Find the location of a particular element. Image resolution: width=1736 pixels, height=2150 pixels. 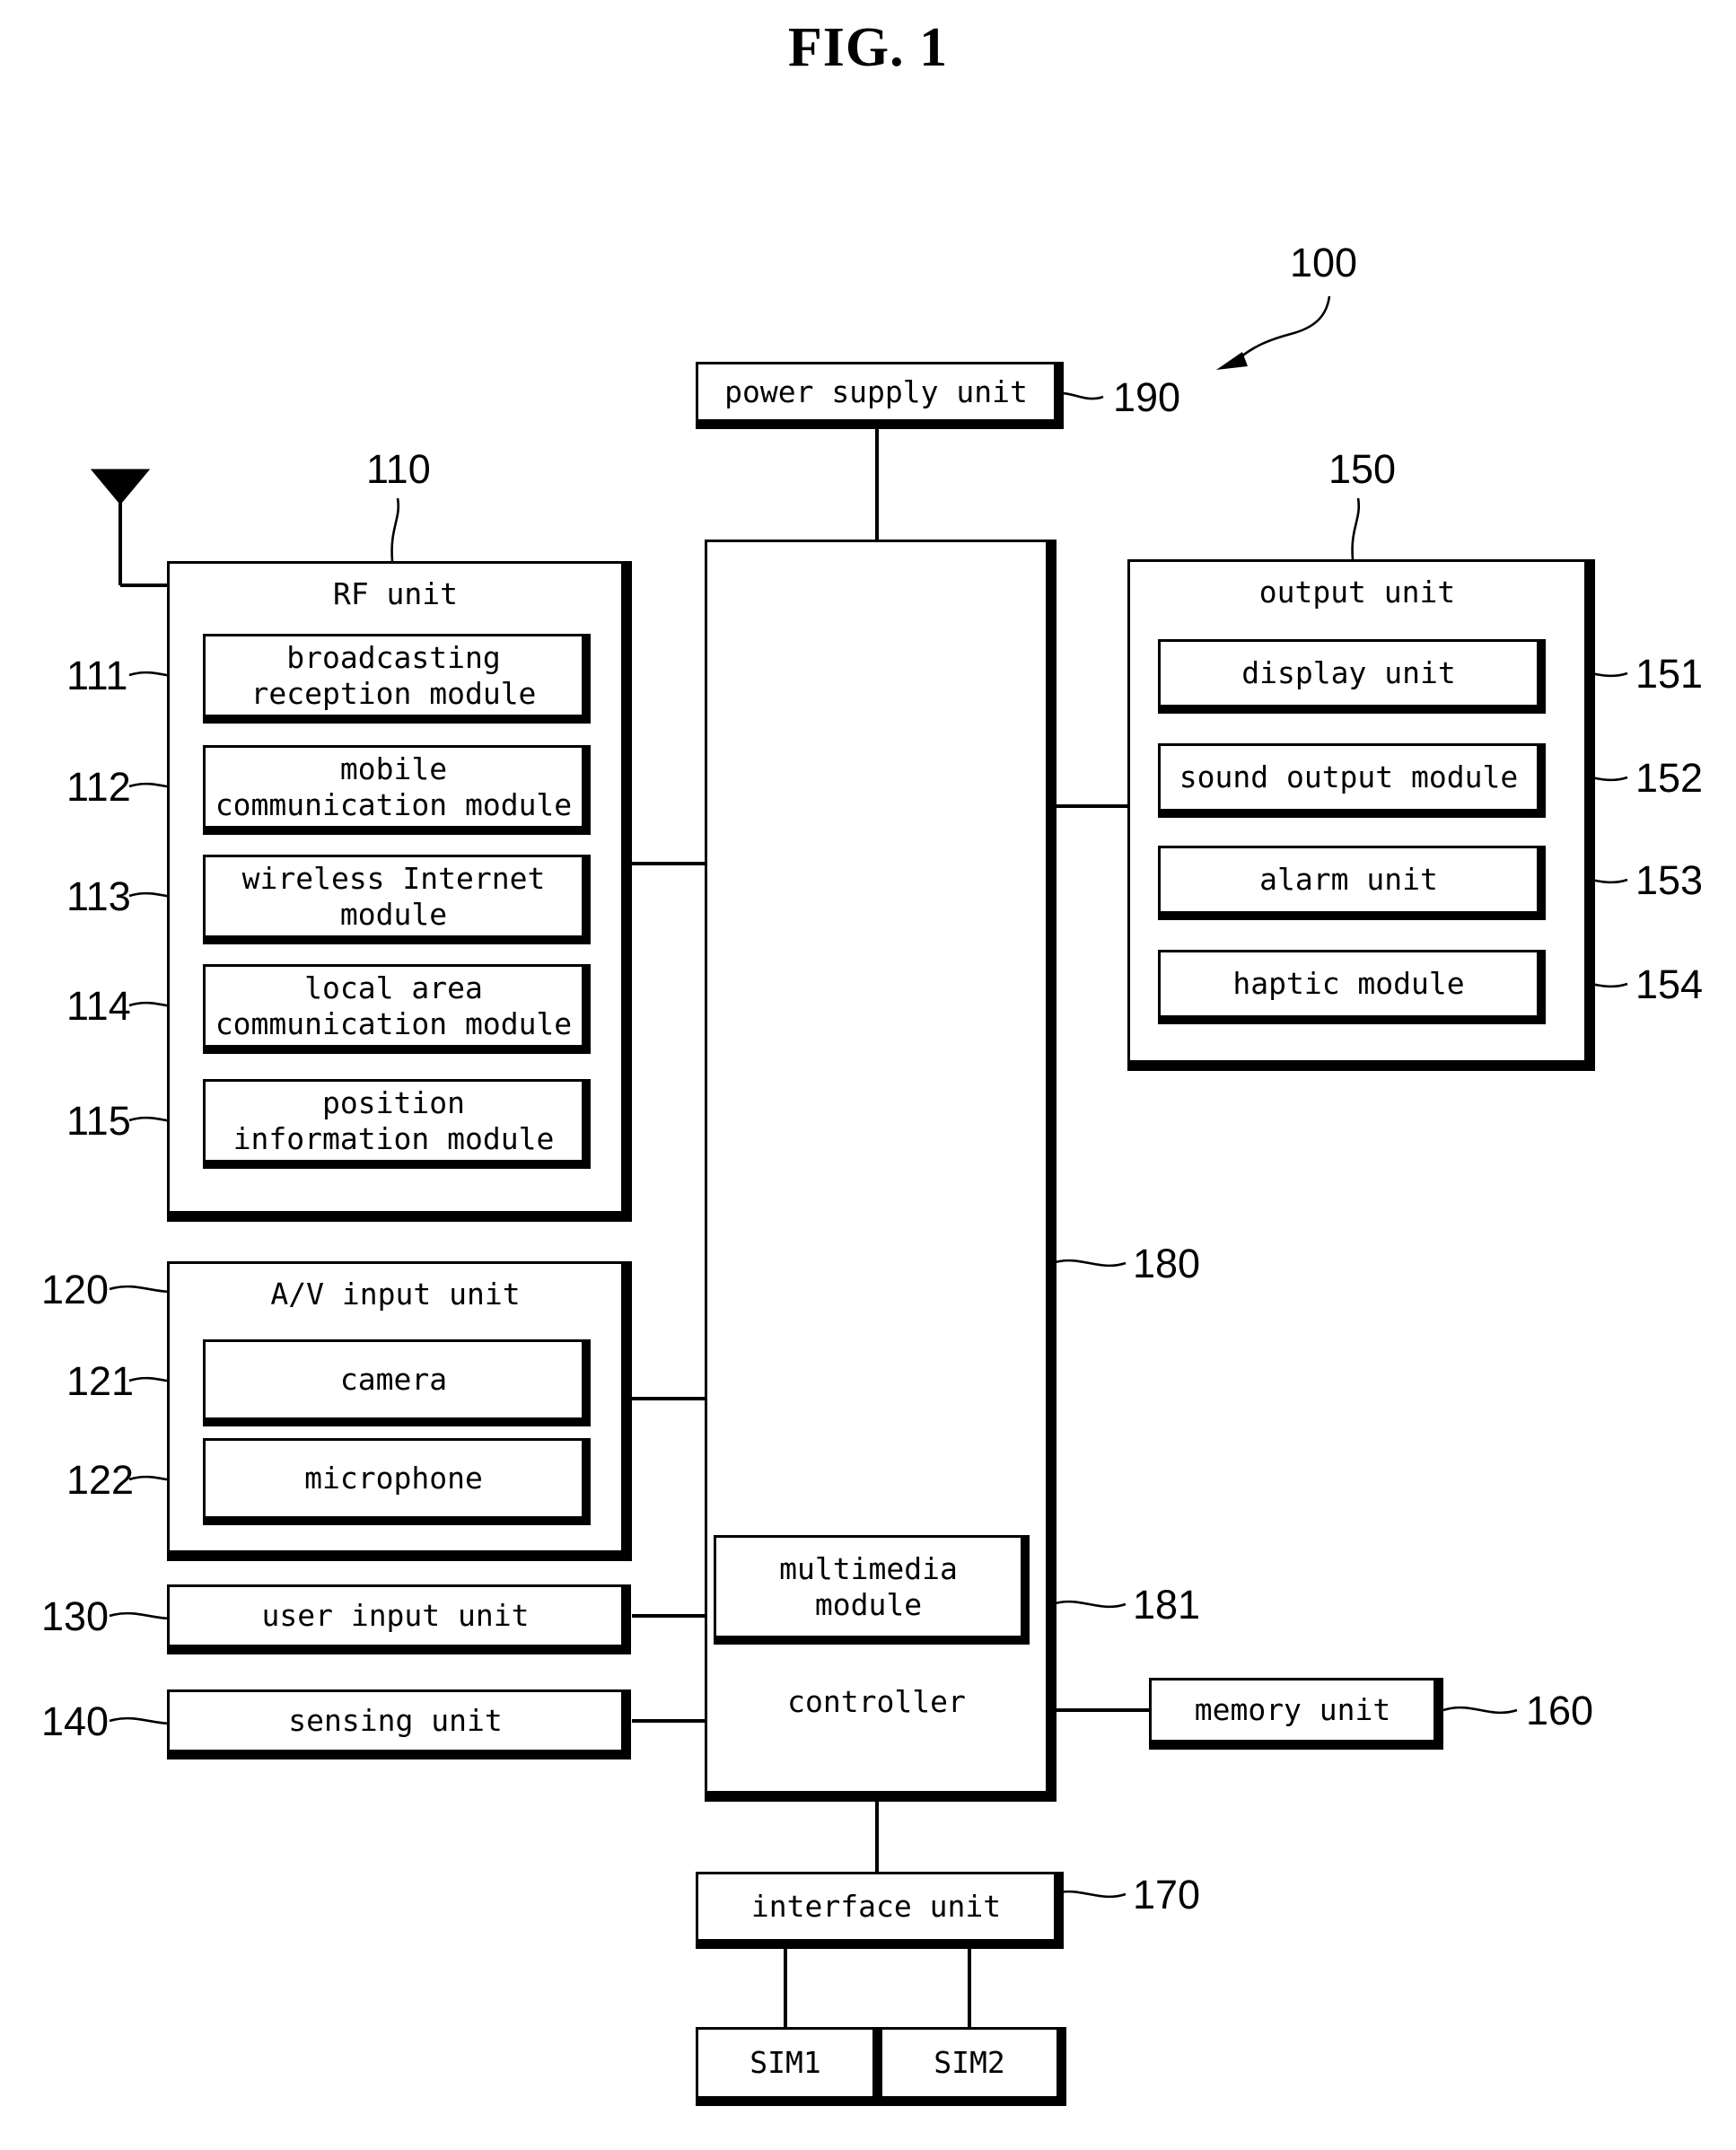

display-unit-label: display unit is located at coordinates (1348, 672).